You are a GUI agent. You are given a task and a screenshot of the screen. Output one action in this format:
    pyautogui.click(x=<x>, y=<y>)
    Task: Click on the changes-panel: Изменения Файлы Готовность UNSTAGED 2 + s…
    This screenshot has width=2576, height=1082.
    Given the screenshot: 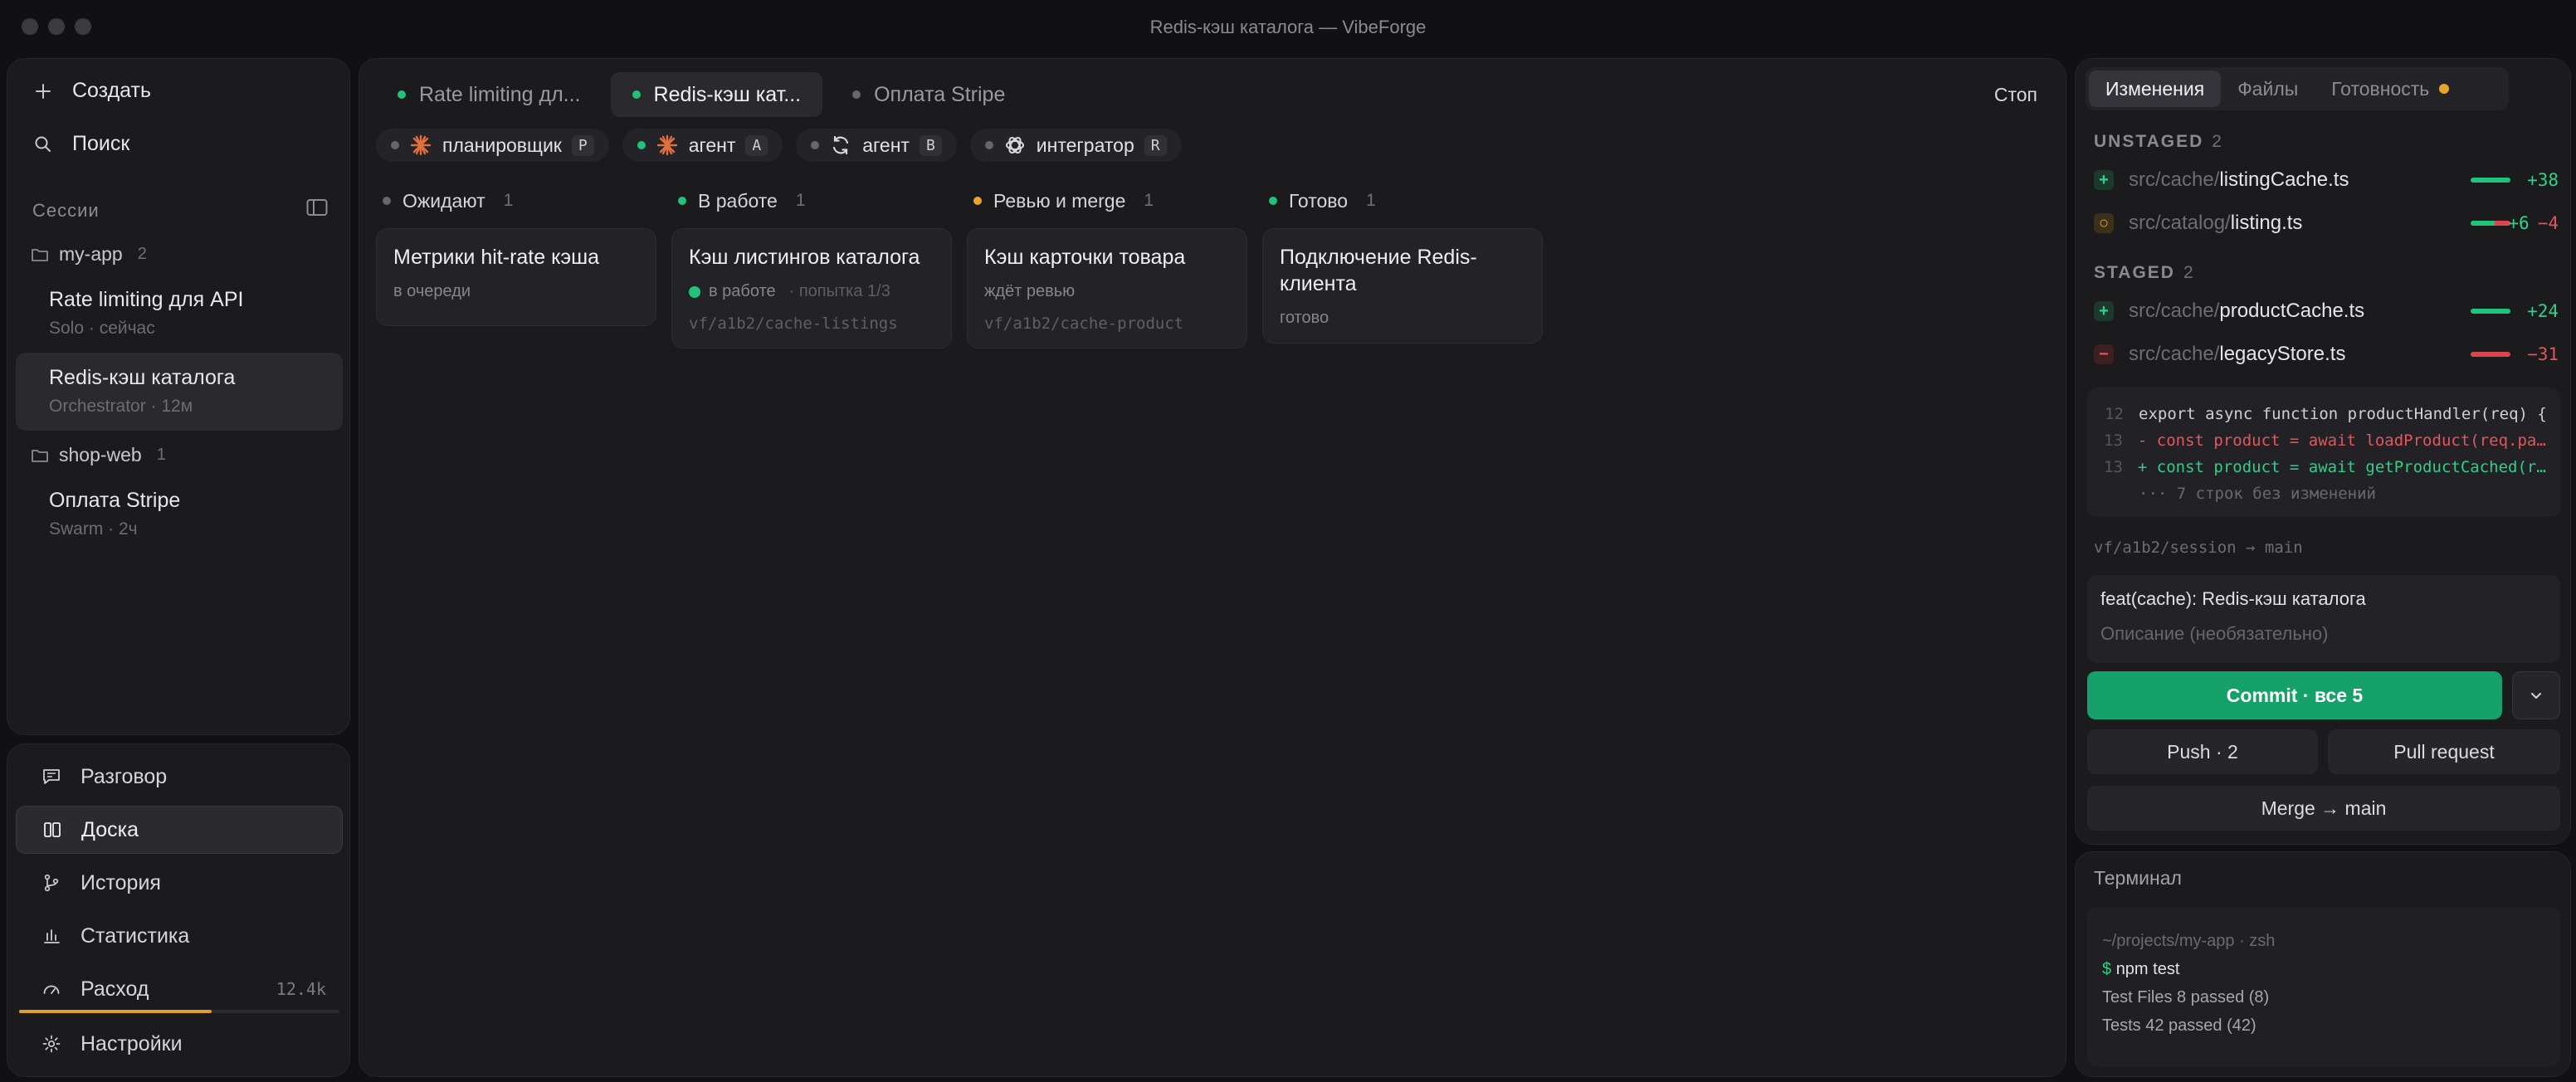 What is the action you would take?
    pyautogui.click(x=2323, y=451)
    